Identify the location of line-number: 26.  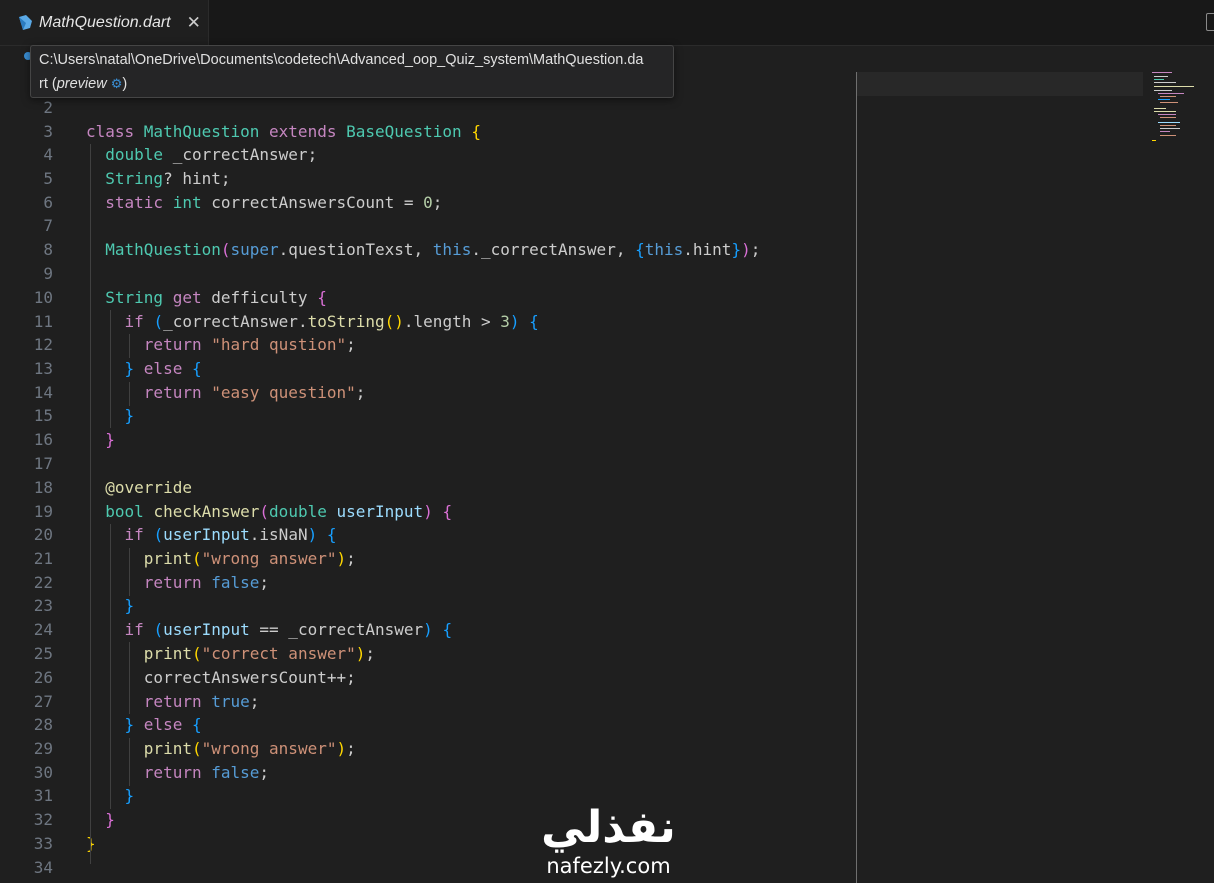
(43, 677).